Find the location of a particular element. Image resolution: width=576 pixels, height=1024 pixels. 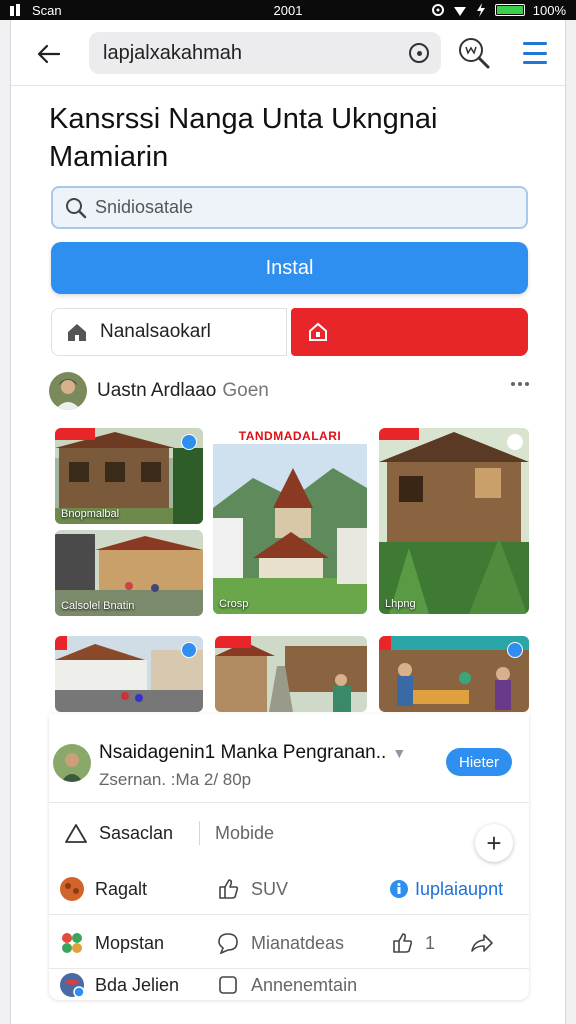

segment-left-button: Nanalsaokarl is located at coordinates (169, 332).